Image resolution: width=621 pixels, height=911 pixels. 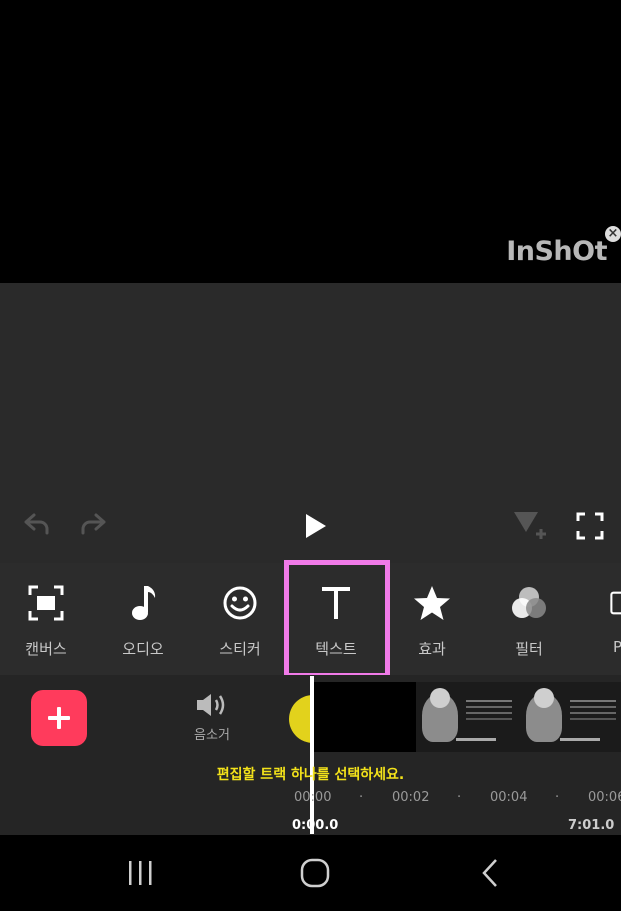 I want to click on toolbar-item-filter: 필터, so click(x=529, y=618).